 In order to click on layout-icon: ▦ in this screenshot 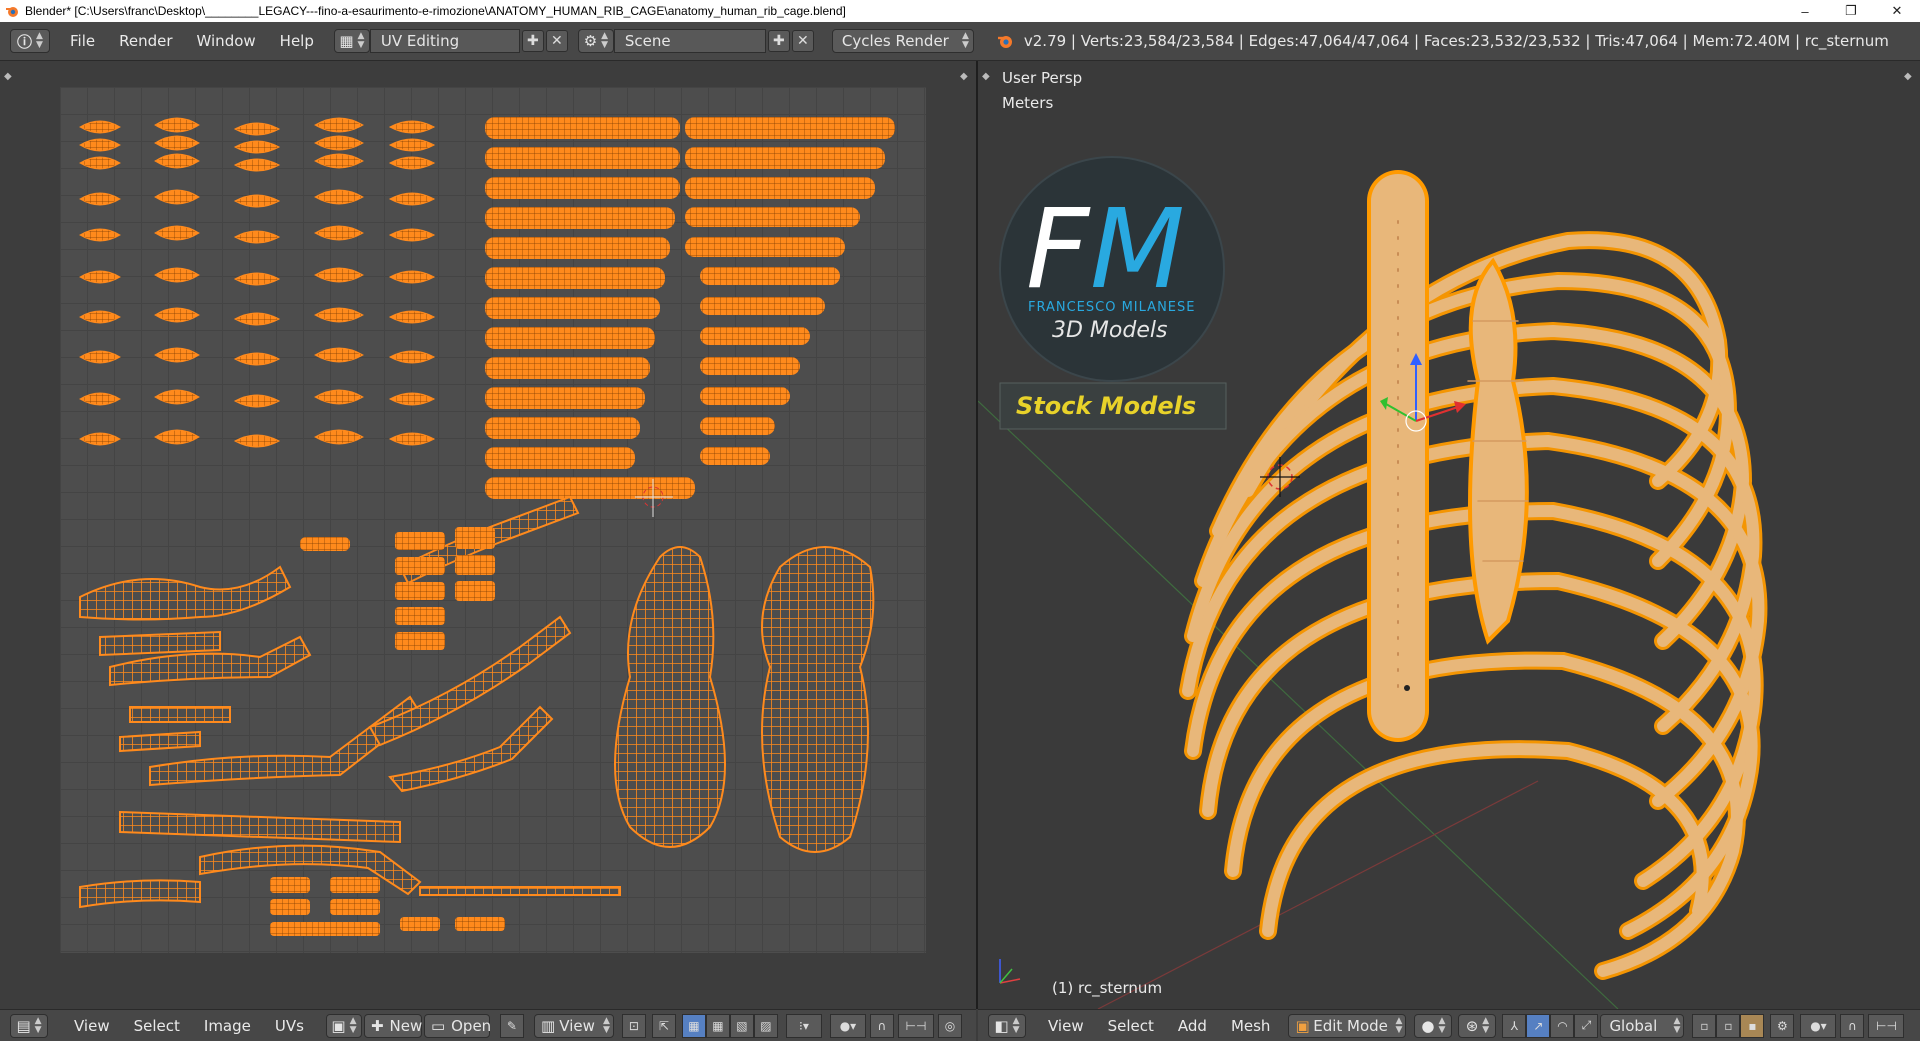, I will do `click(346, 41)`.